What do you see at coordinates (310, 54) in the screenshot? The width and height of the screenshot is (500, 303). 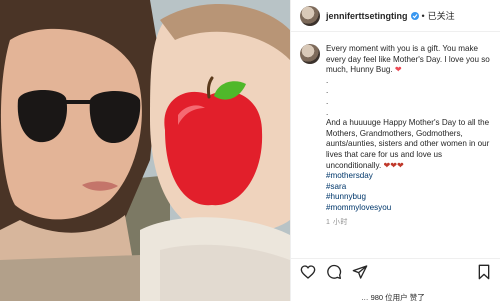 I see `caption-avatar` at bounding box center [310, 54].